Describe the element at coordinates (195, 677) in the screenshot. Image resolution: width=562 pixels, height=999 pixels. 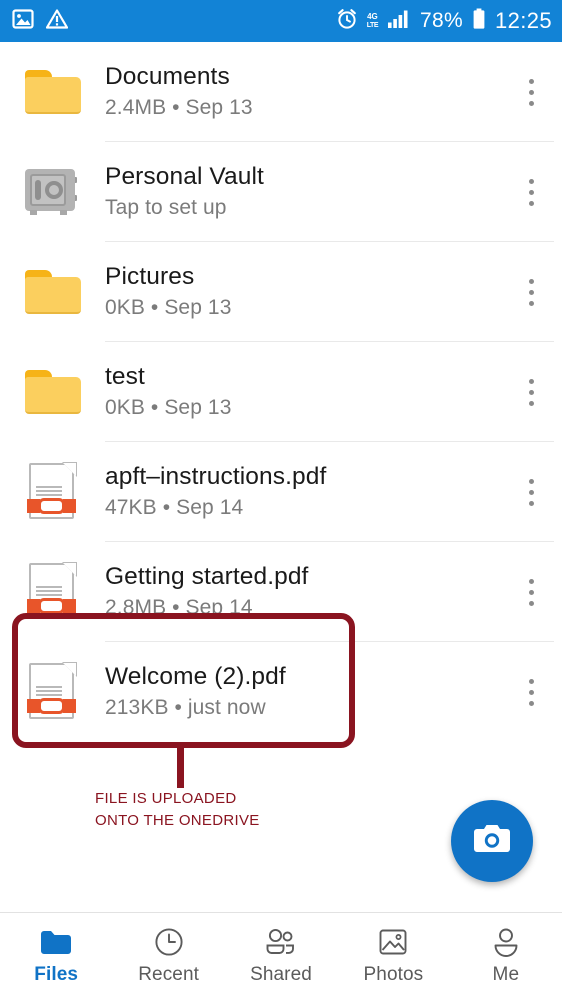
I see `file-name: Welcome (2).pdf` at that location.